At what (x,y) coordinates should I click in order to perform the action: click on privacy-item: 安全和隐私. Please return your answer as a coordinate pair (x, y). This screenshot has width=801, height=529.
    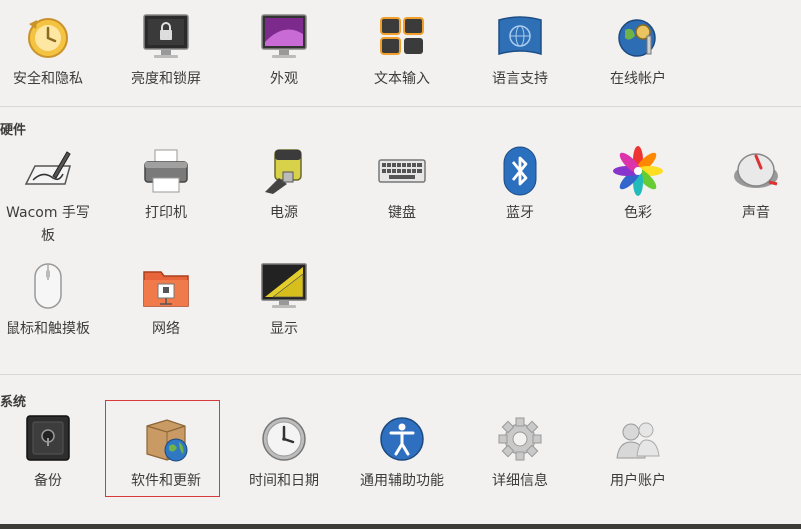
    Looking at the image, I should click on (53, 51).